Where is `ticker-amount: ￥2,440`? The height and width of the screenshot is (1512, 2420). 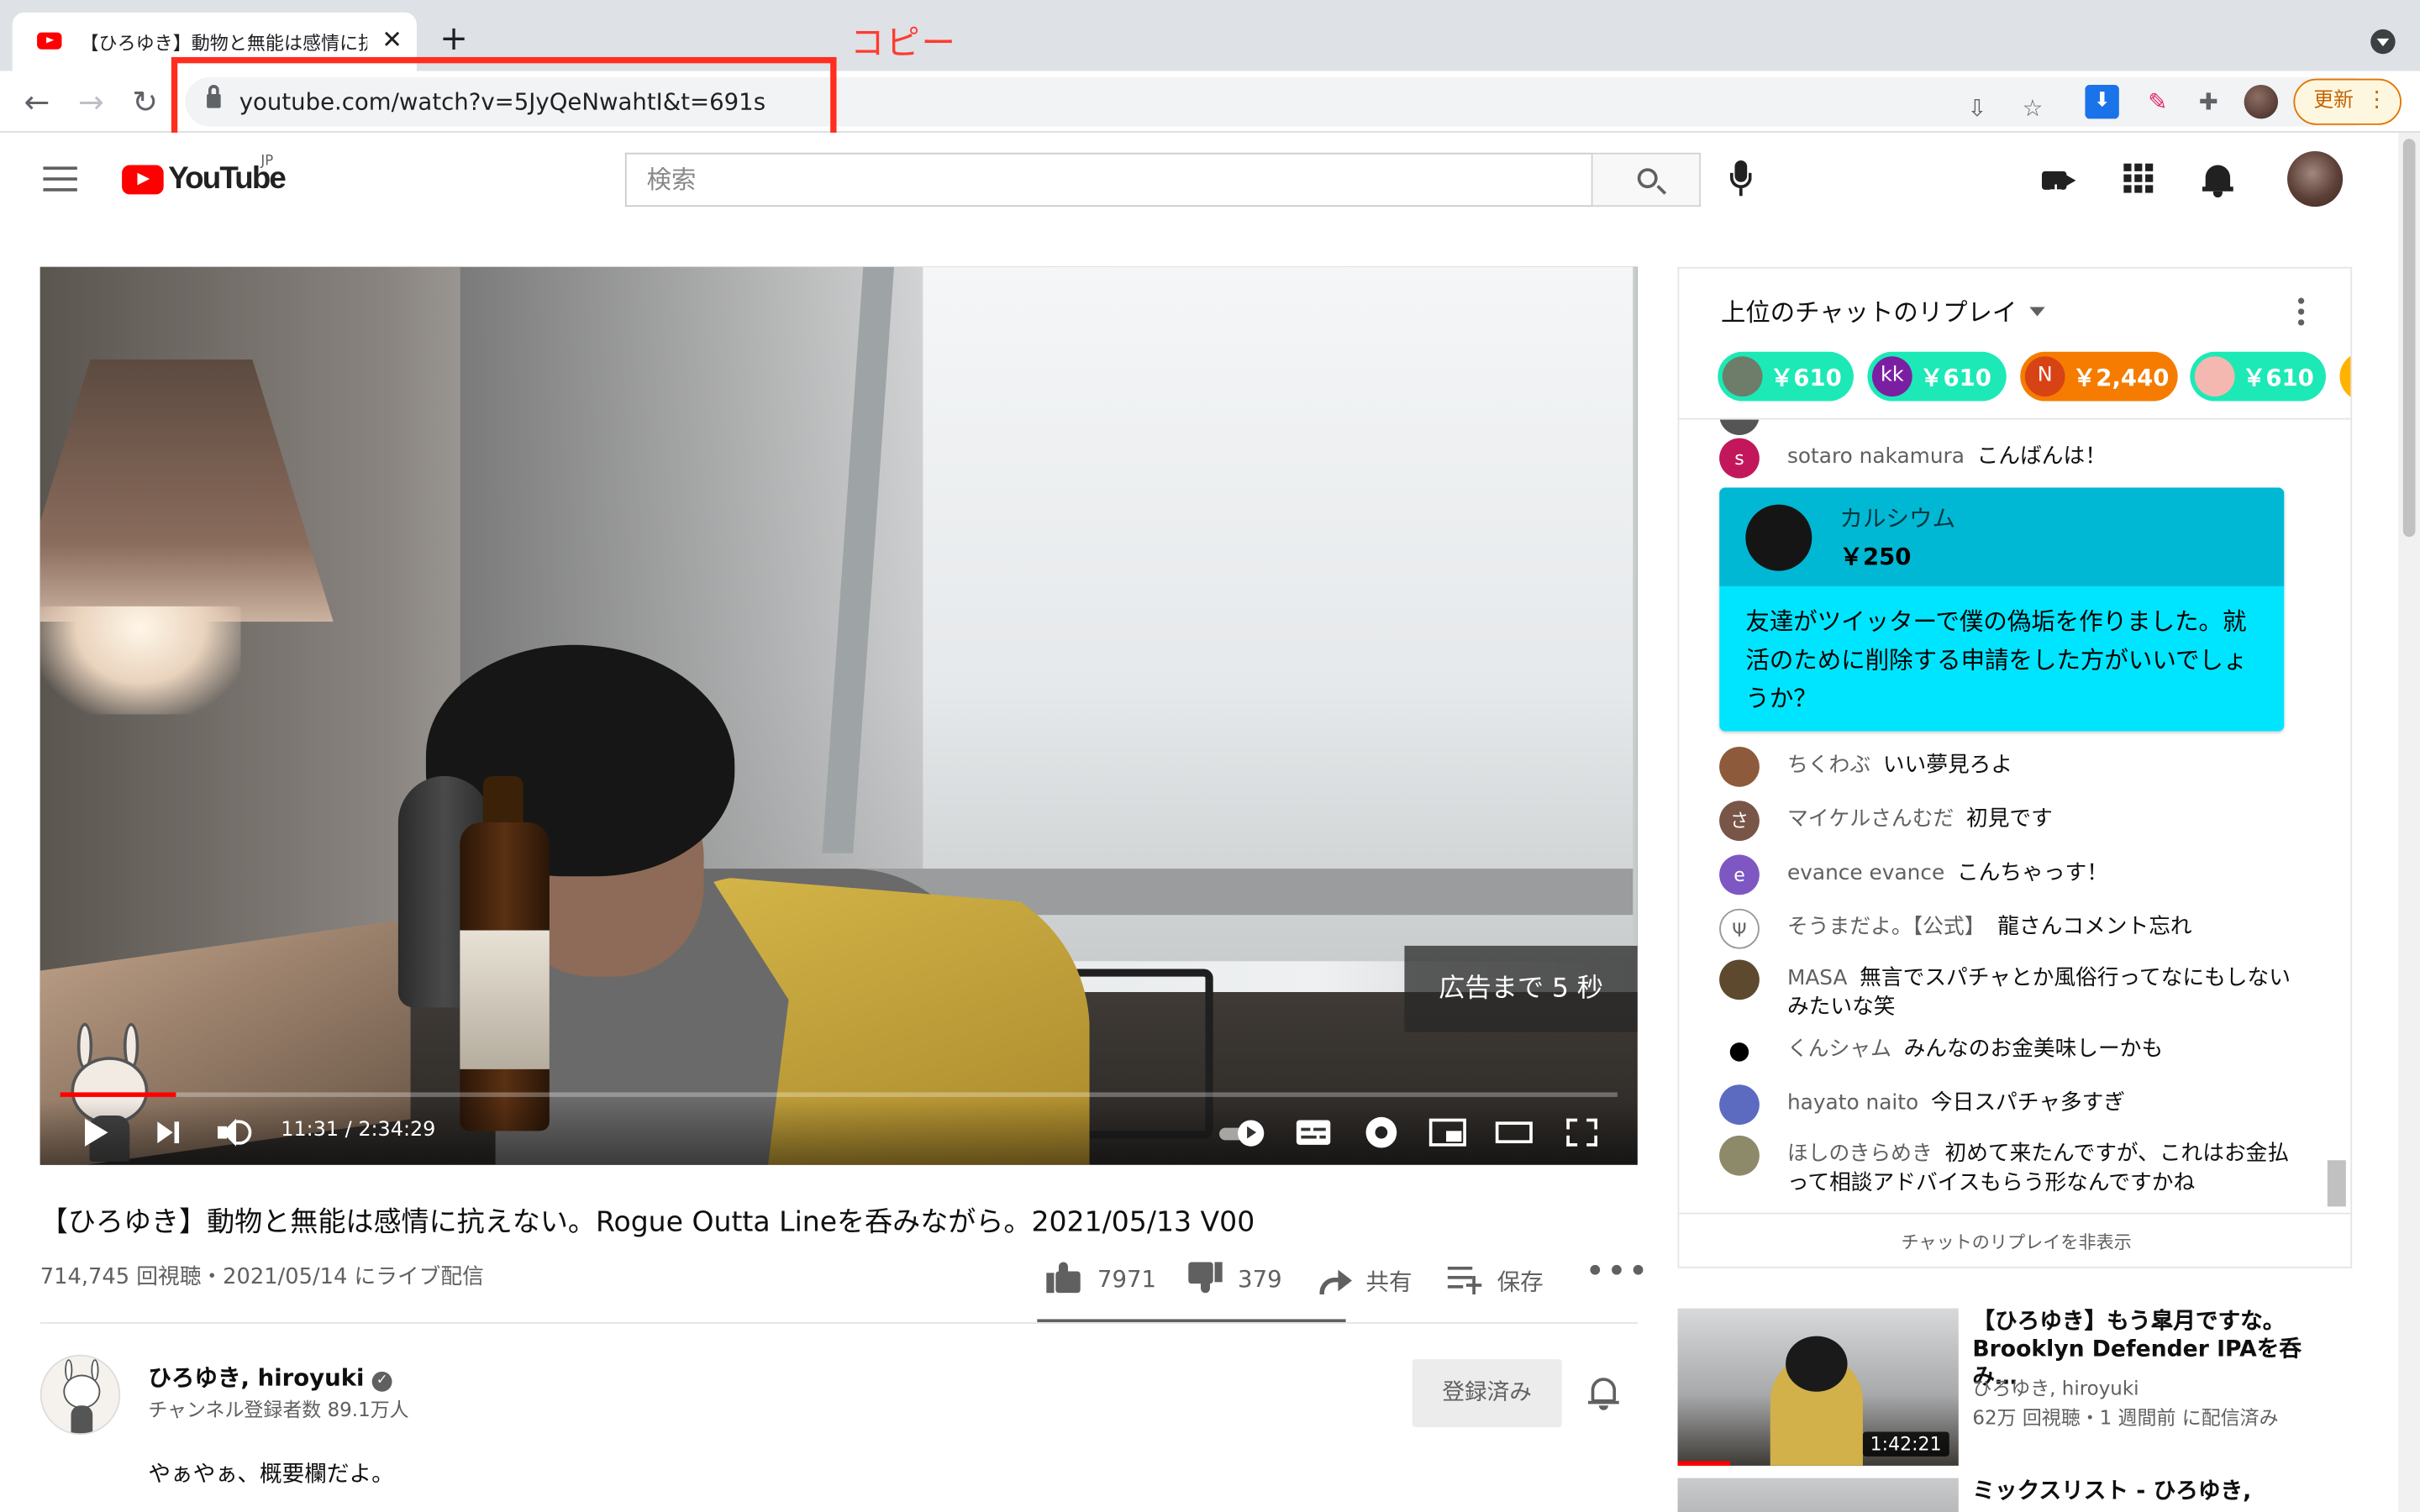 ticker-amount: ￥2,440 is located at coordinates (2121, 378).